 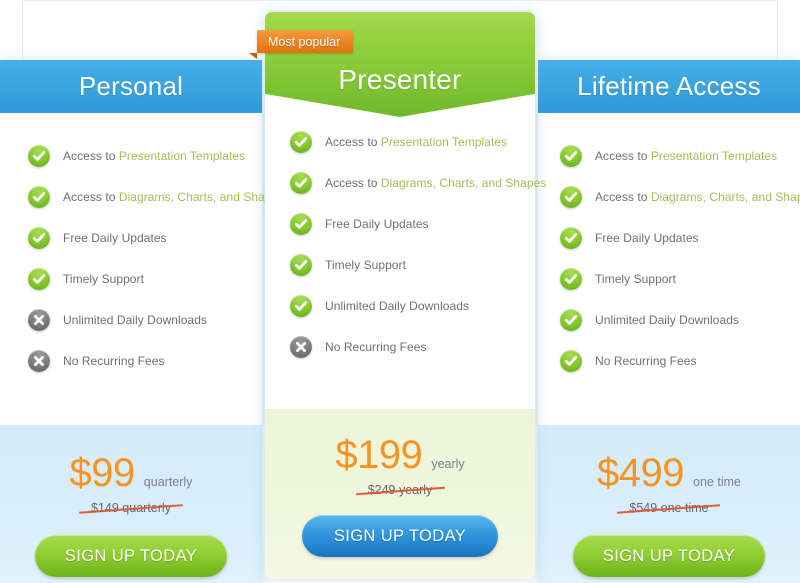 I want to click on most-popular-badge: Most popular, so click(x=301, y=44).